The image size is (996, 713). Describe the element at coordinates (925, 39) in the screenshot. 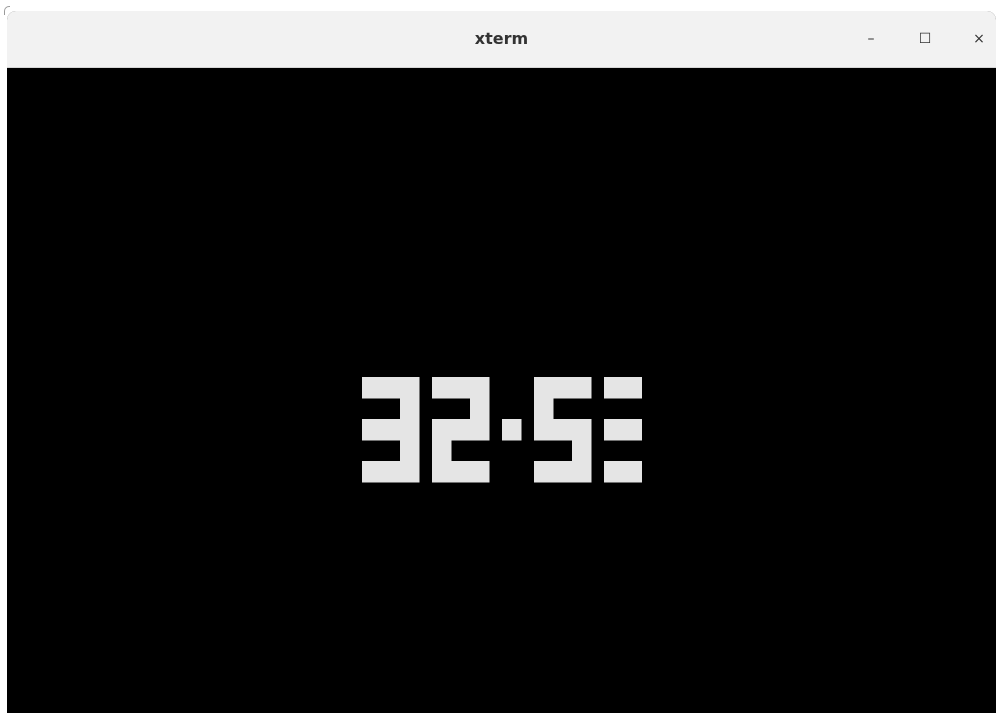

I see `maximize-button: ☐` at that location.